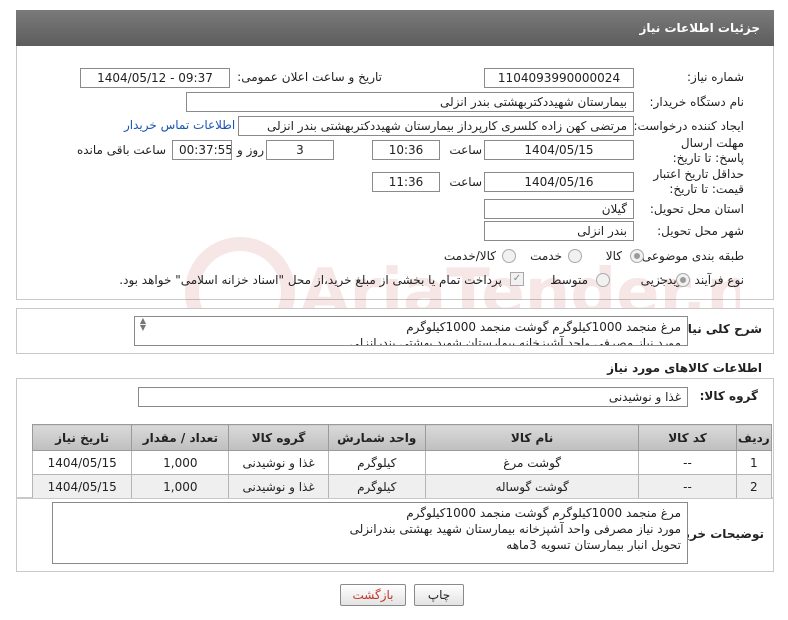 This screenshot has width=788, height=620. Describe the element at coordinates (376, 437) in the screenshot. I see `col-unit: واحد شمارش` at that location.